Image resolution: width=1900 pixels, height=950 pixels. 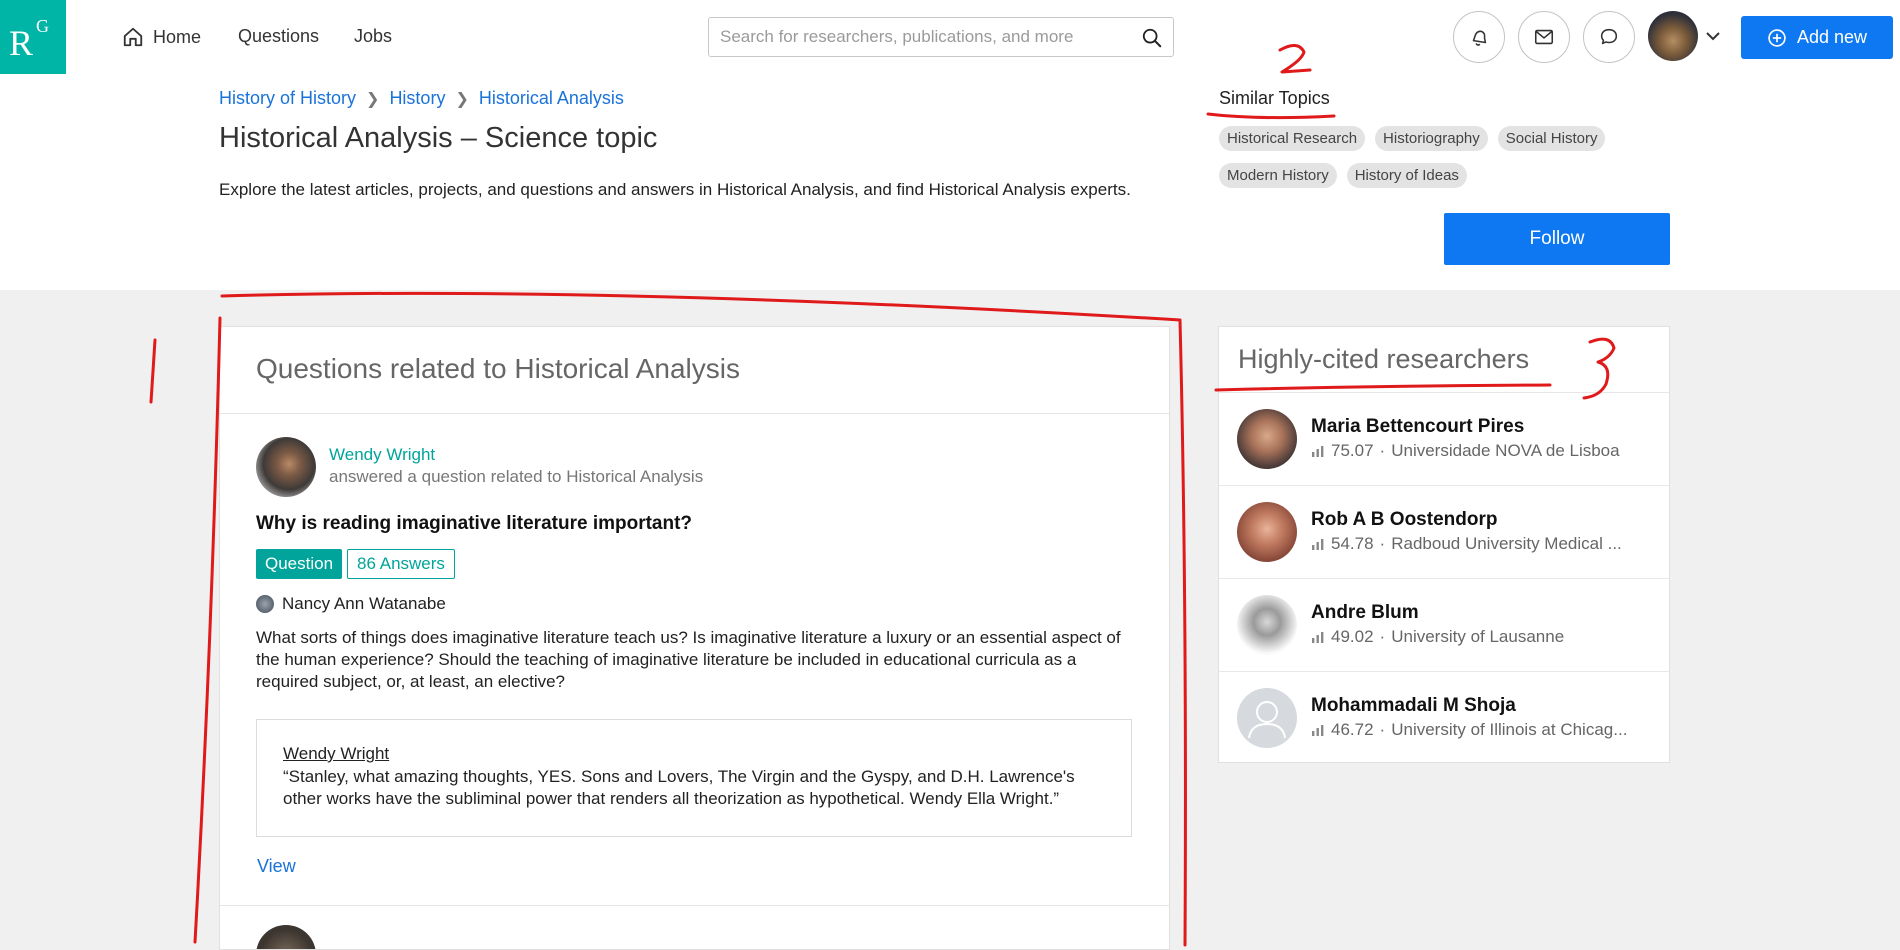 I want to click on similar-topics-label: Similar Topics, so click(x=1274, y=98).